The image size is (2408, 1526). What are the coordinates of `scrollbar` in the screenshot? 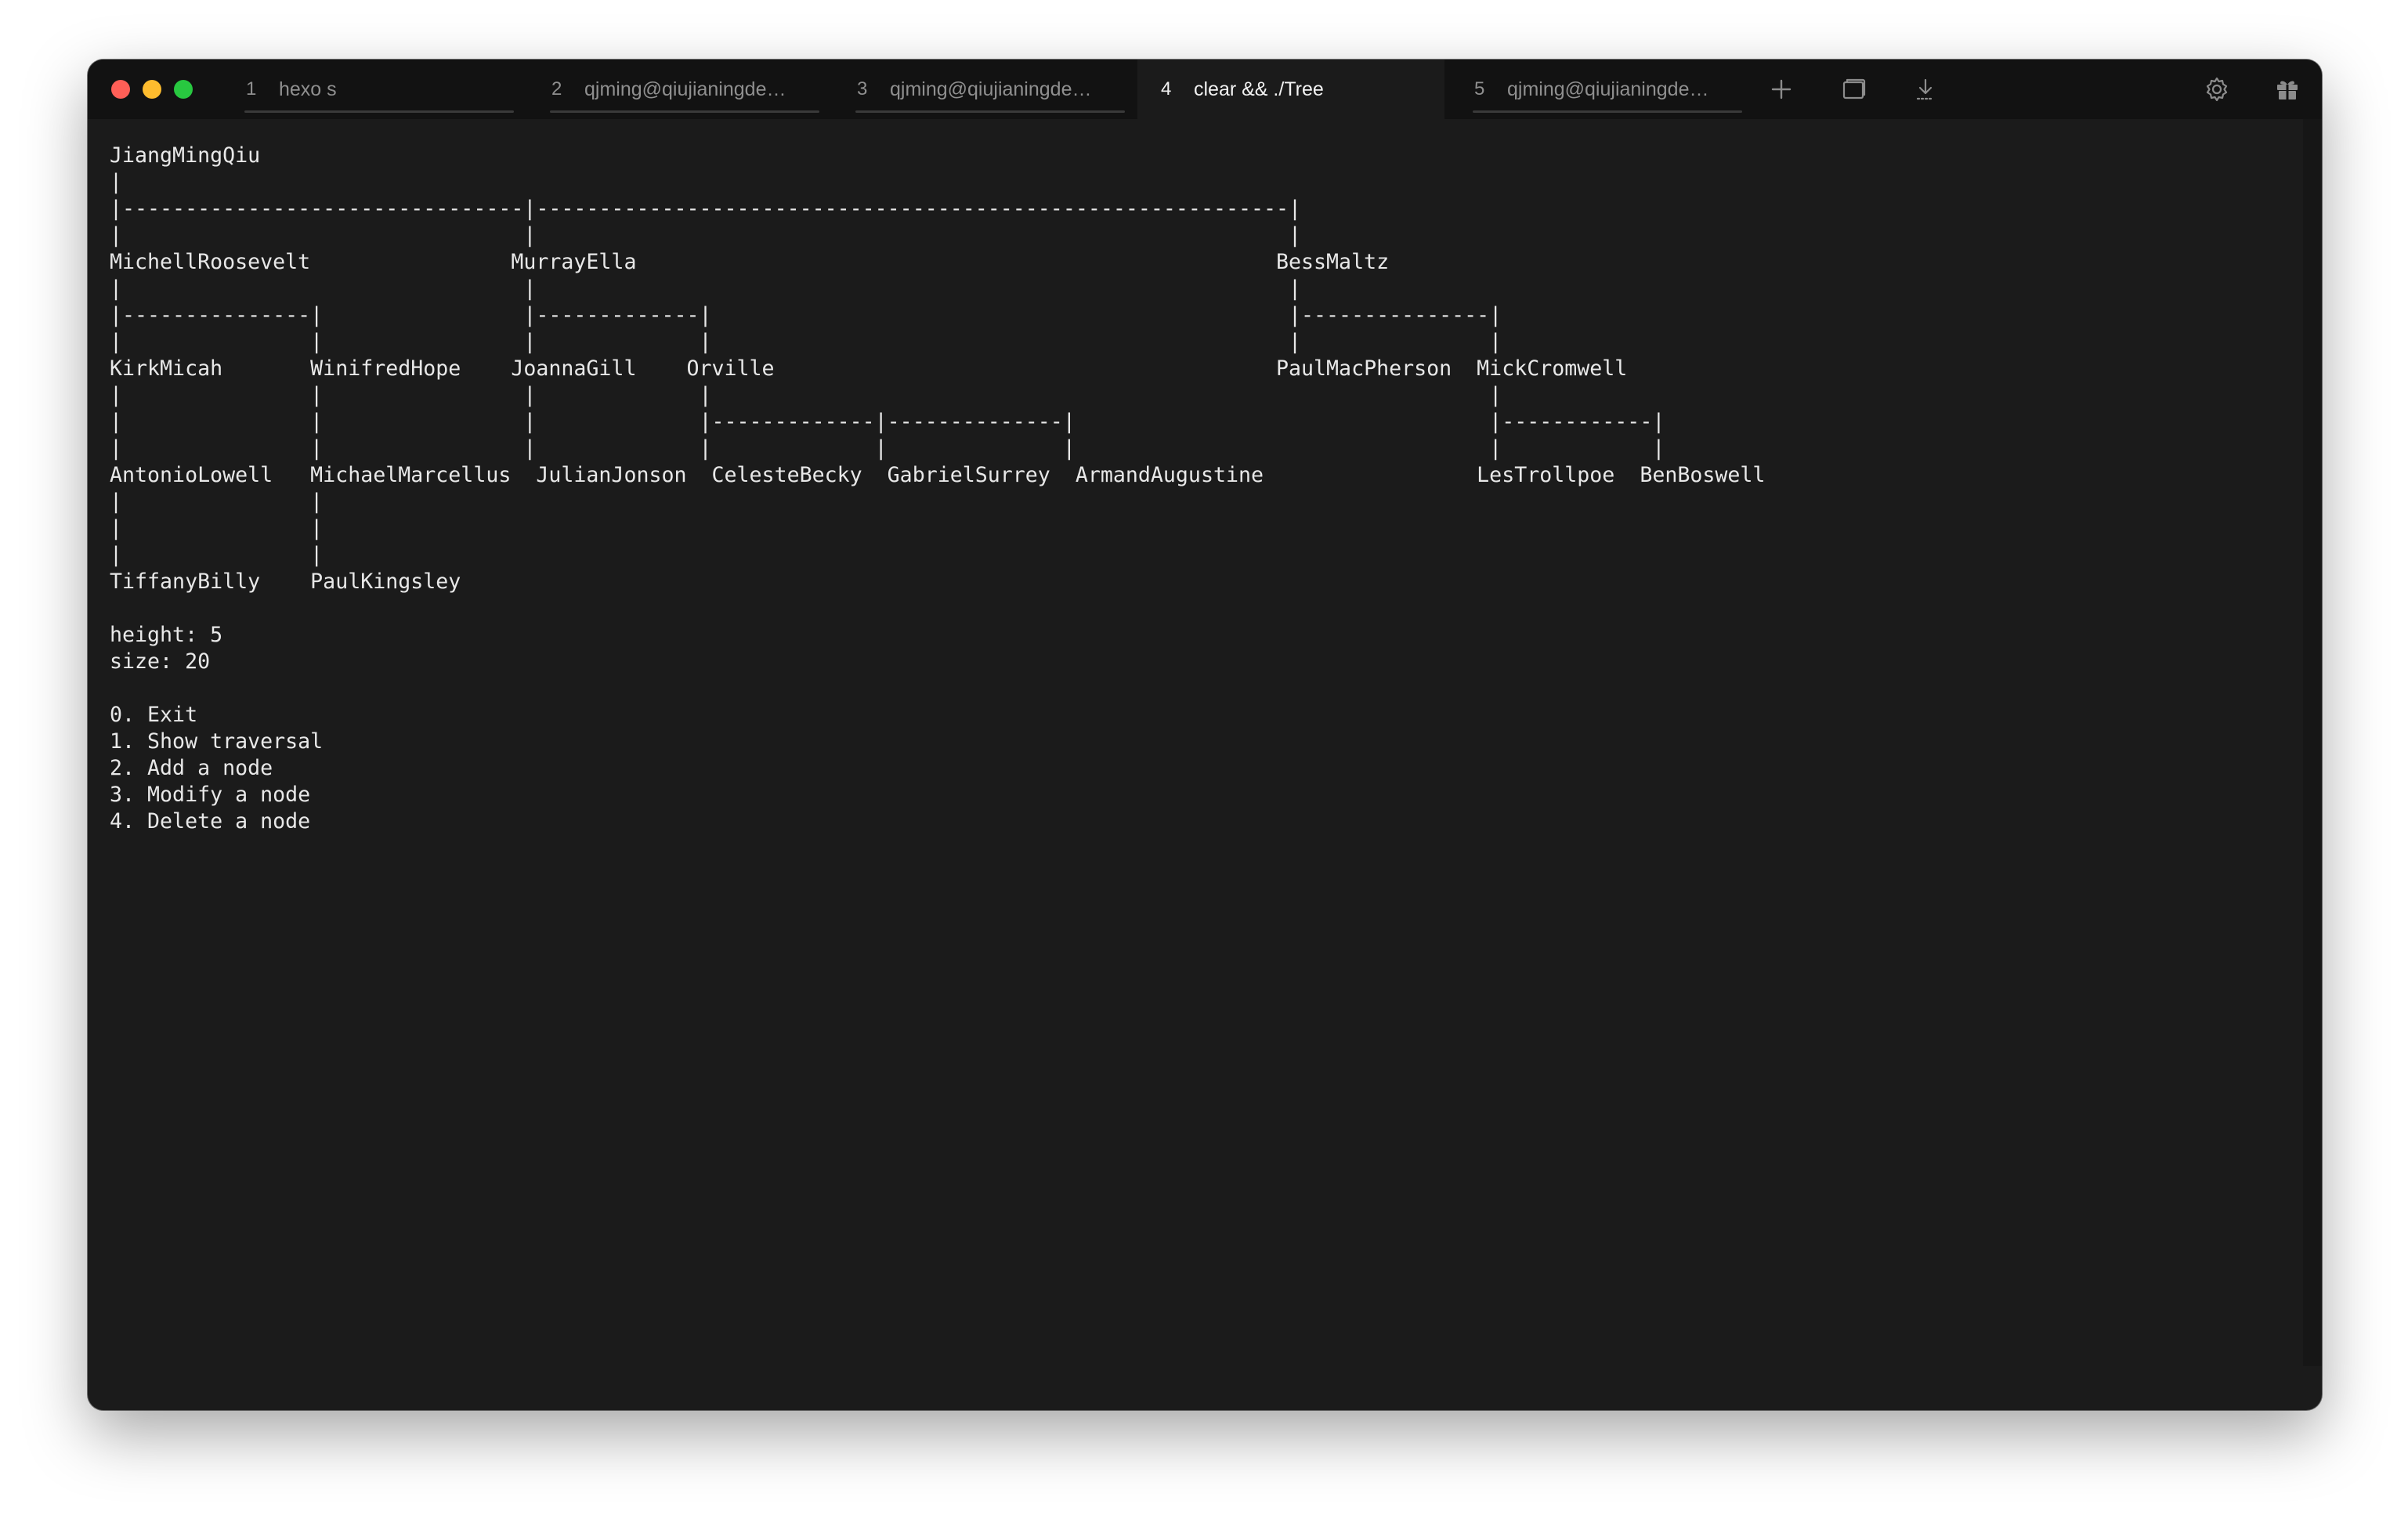 It's located at (2312, 742).